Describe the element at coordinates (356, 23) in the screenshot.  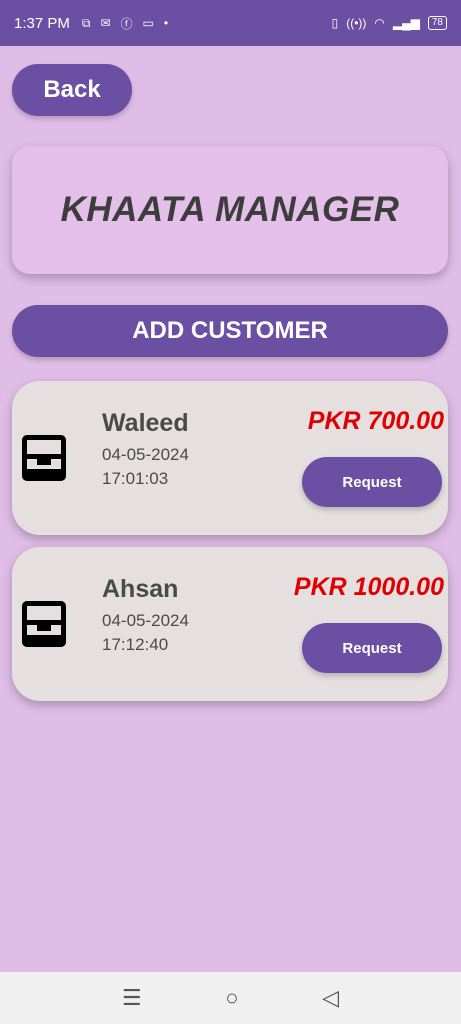
I see `hotspot-icon: ((•))` at that location.